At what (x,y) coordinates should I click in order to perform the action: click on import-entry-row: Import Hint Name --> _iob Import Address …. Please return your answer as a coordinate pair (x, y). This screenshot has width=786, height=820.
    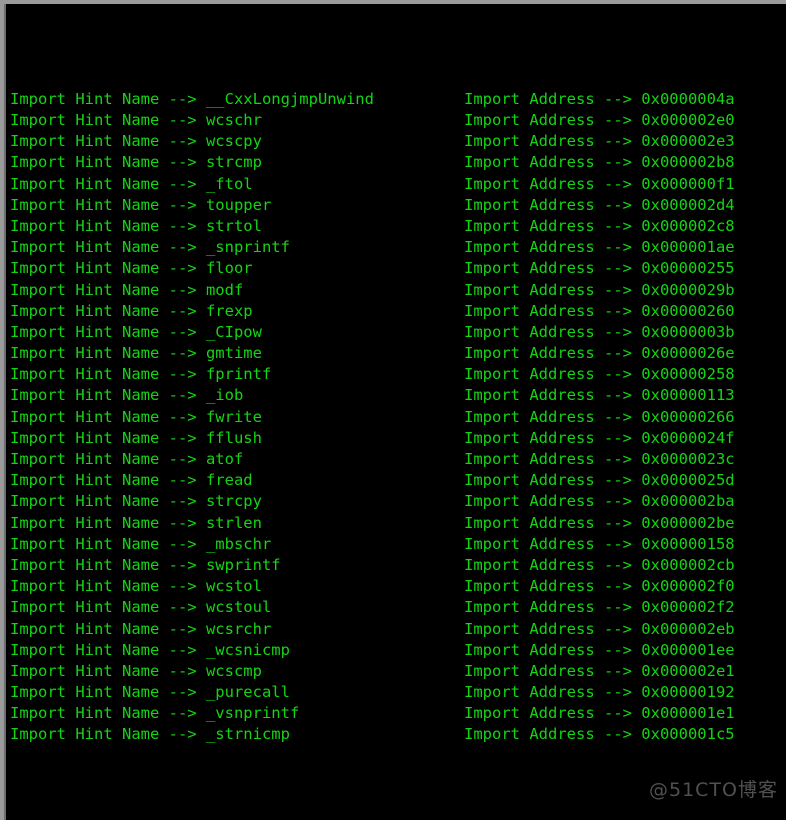
    Looking at the image, I should click on (396, 395).